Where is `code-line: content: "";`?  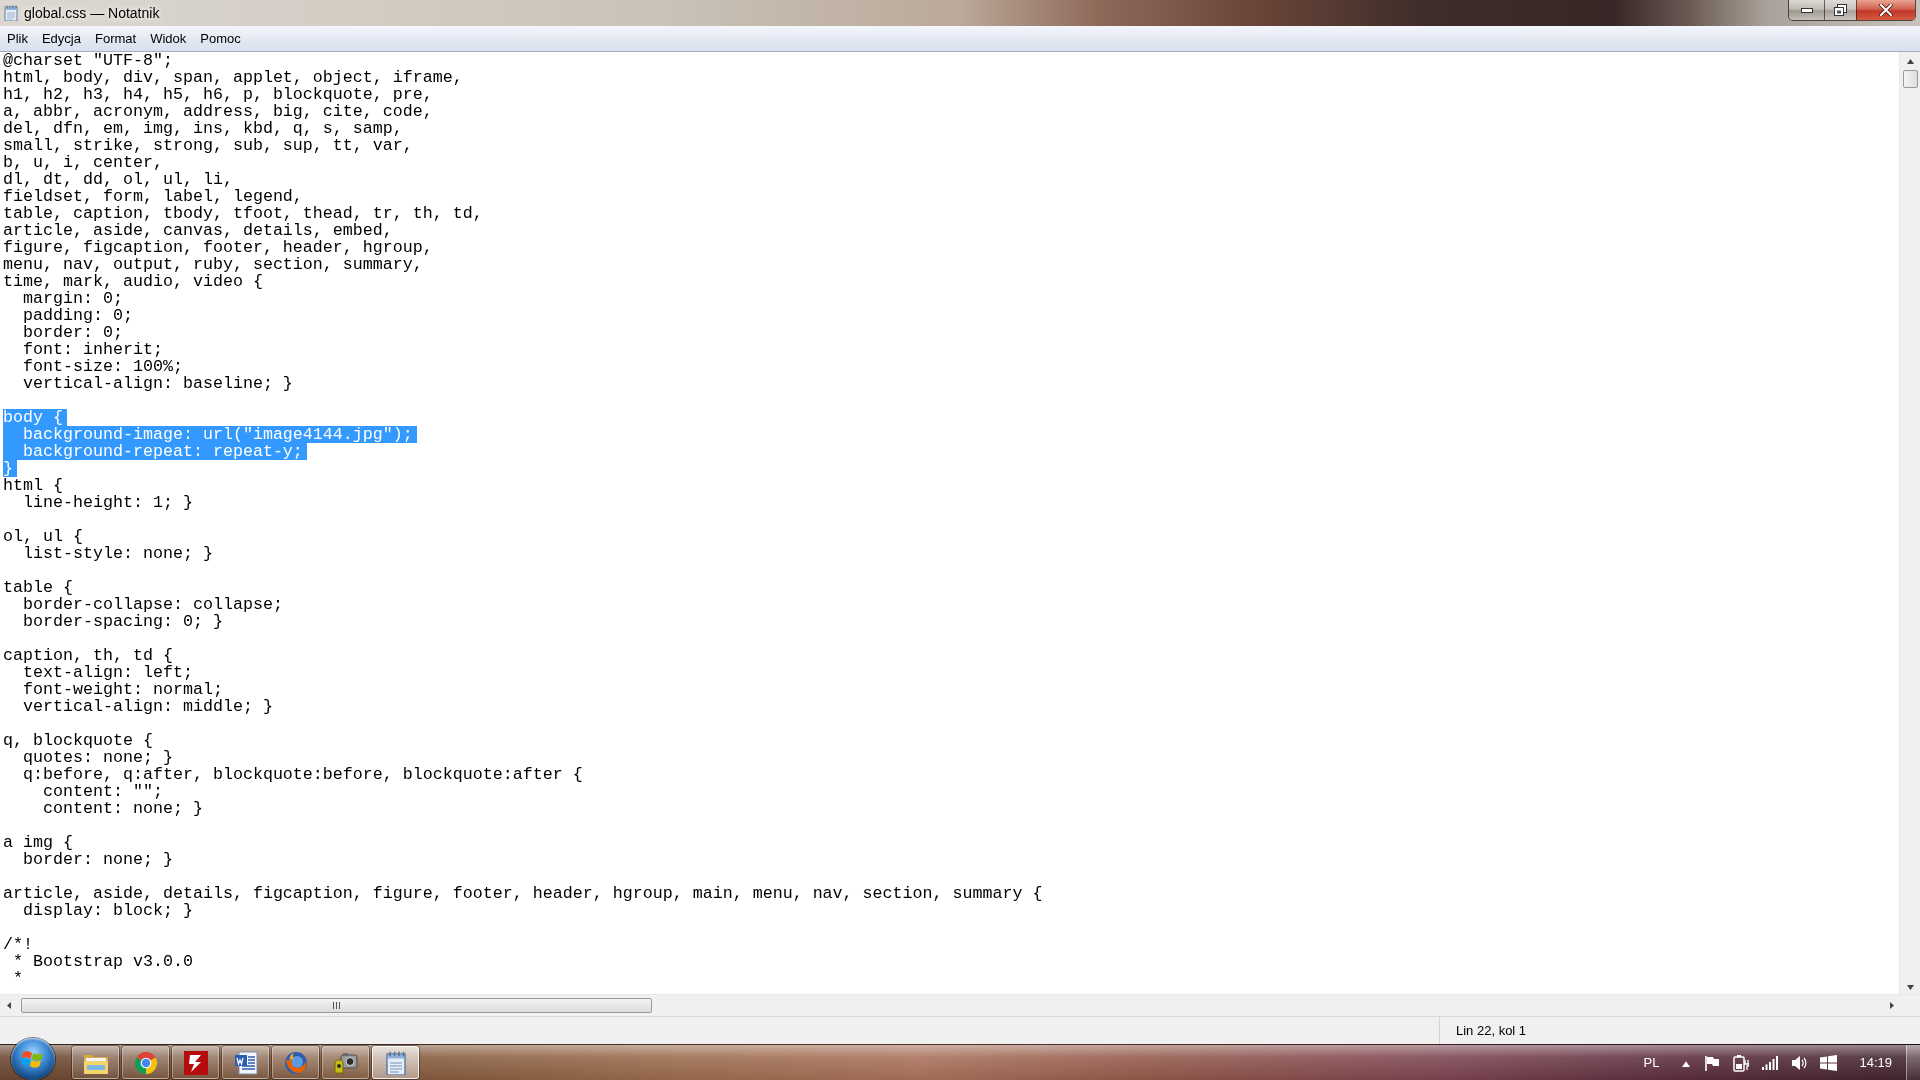
code-line: content: ""; is located at coordinates (102, 791).